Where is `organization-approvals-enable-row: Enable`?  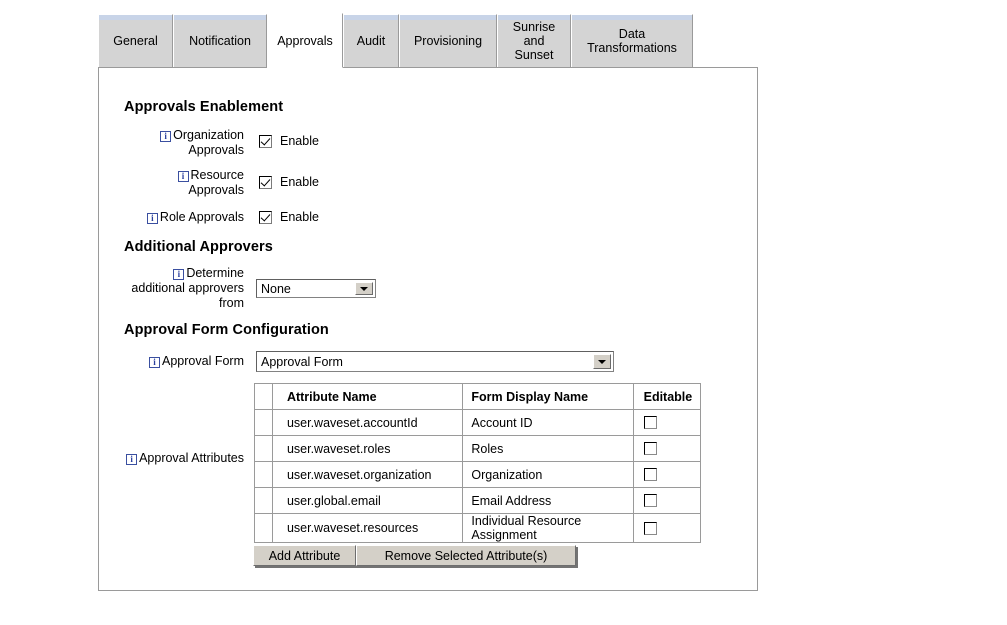
organization-approvals-enable-row: Enable is located at coordinates (289, 141).